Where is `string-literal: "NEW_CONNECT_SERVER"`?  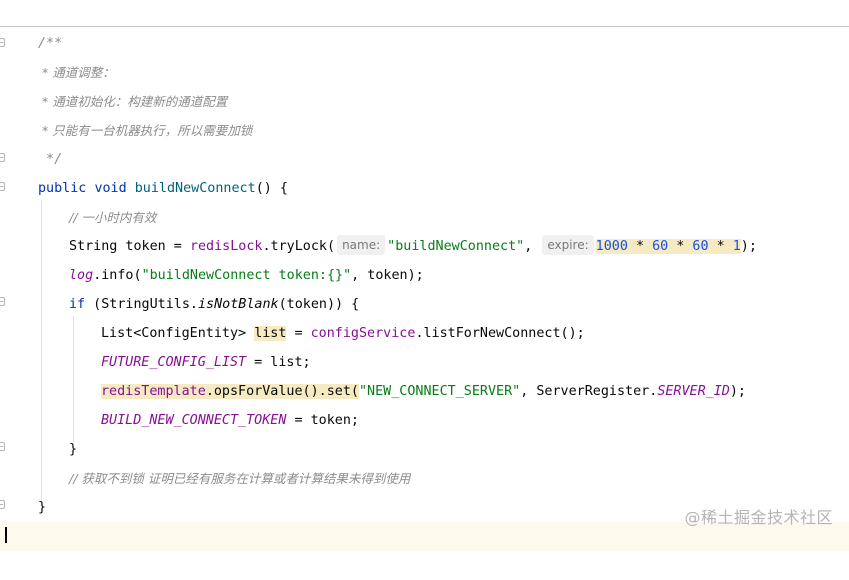 string-literal: "NEW_CONNECT_SERVER" is located at coordinates (440, 391).